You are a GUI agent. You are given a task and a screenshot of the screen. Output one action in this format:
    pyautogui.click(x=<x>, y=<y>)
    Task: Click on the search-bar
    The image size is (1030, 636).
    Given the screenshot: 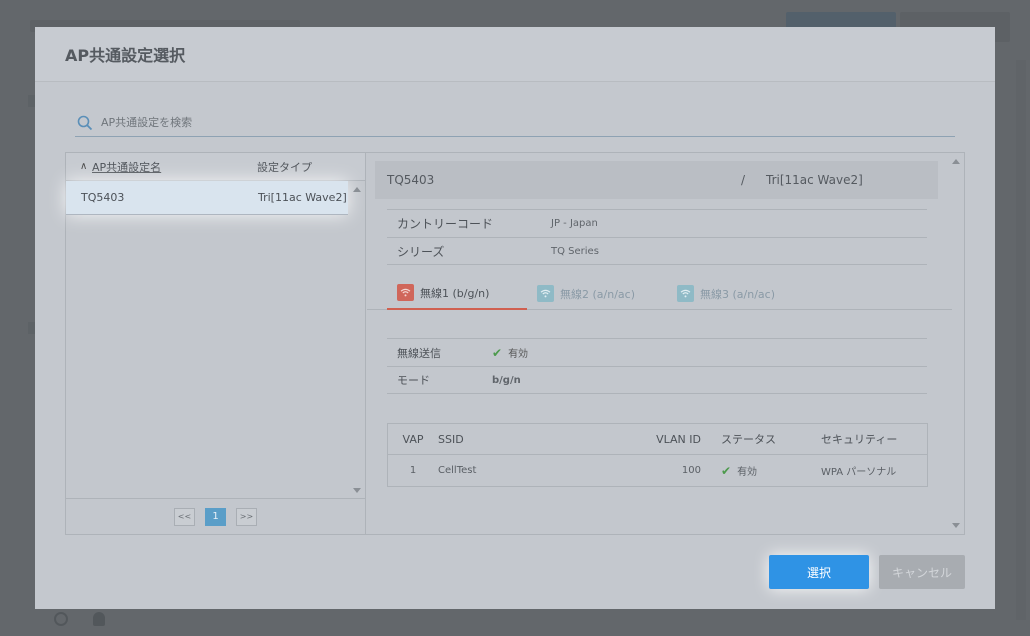 What is the action you would take?
    pyautogui.click(x=515, y=123)
    